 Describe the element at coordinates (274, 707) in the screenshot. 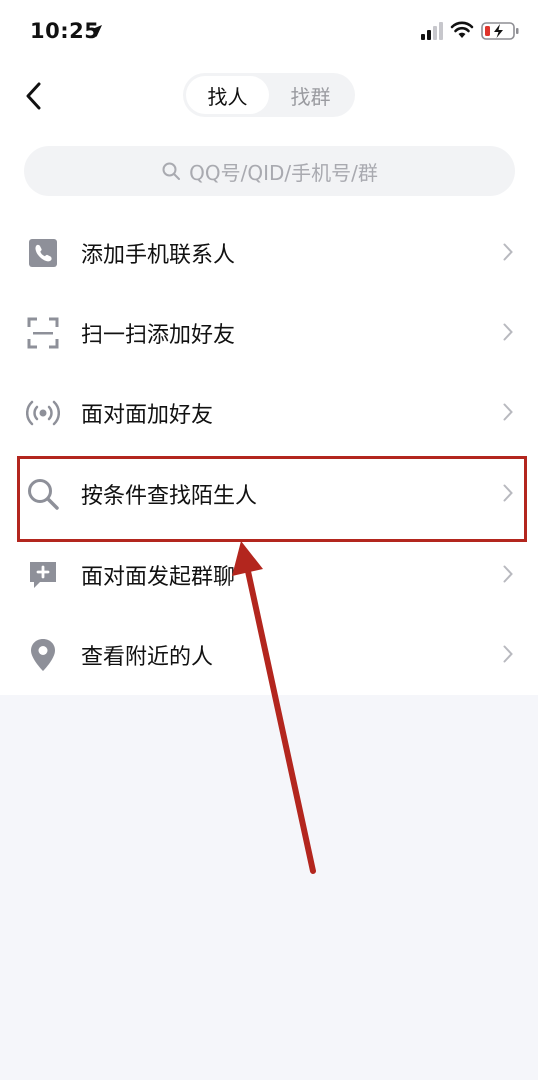

I see `annotation-arrow` at that location.